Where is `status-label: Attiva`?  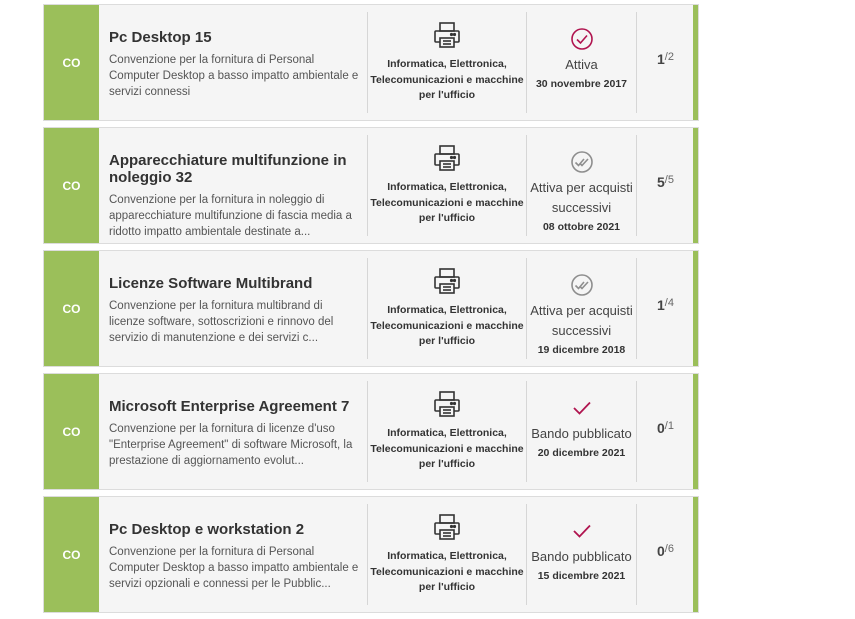 status-label: Attiva is located at coordinates (581, 64).